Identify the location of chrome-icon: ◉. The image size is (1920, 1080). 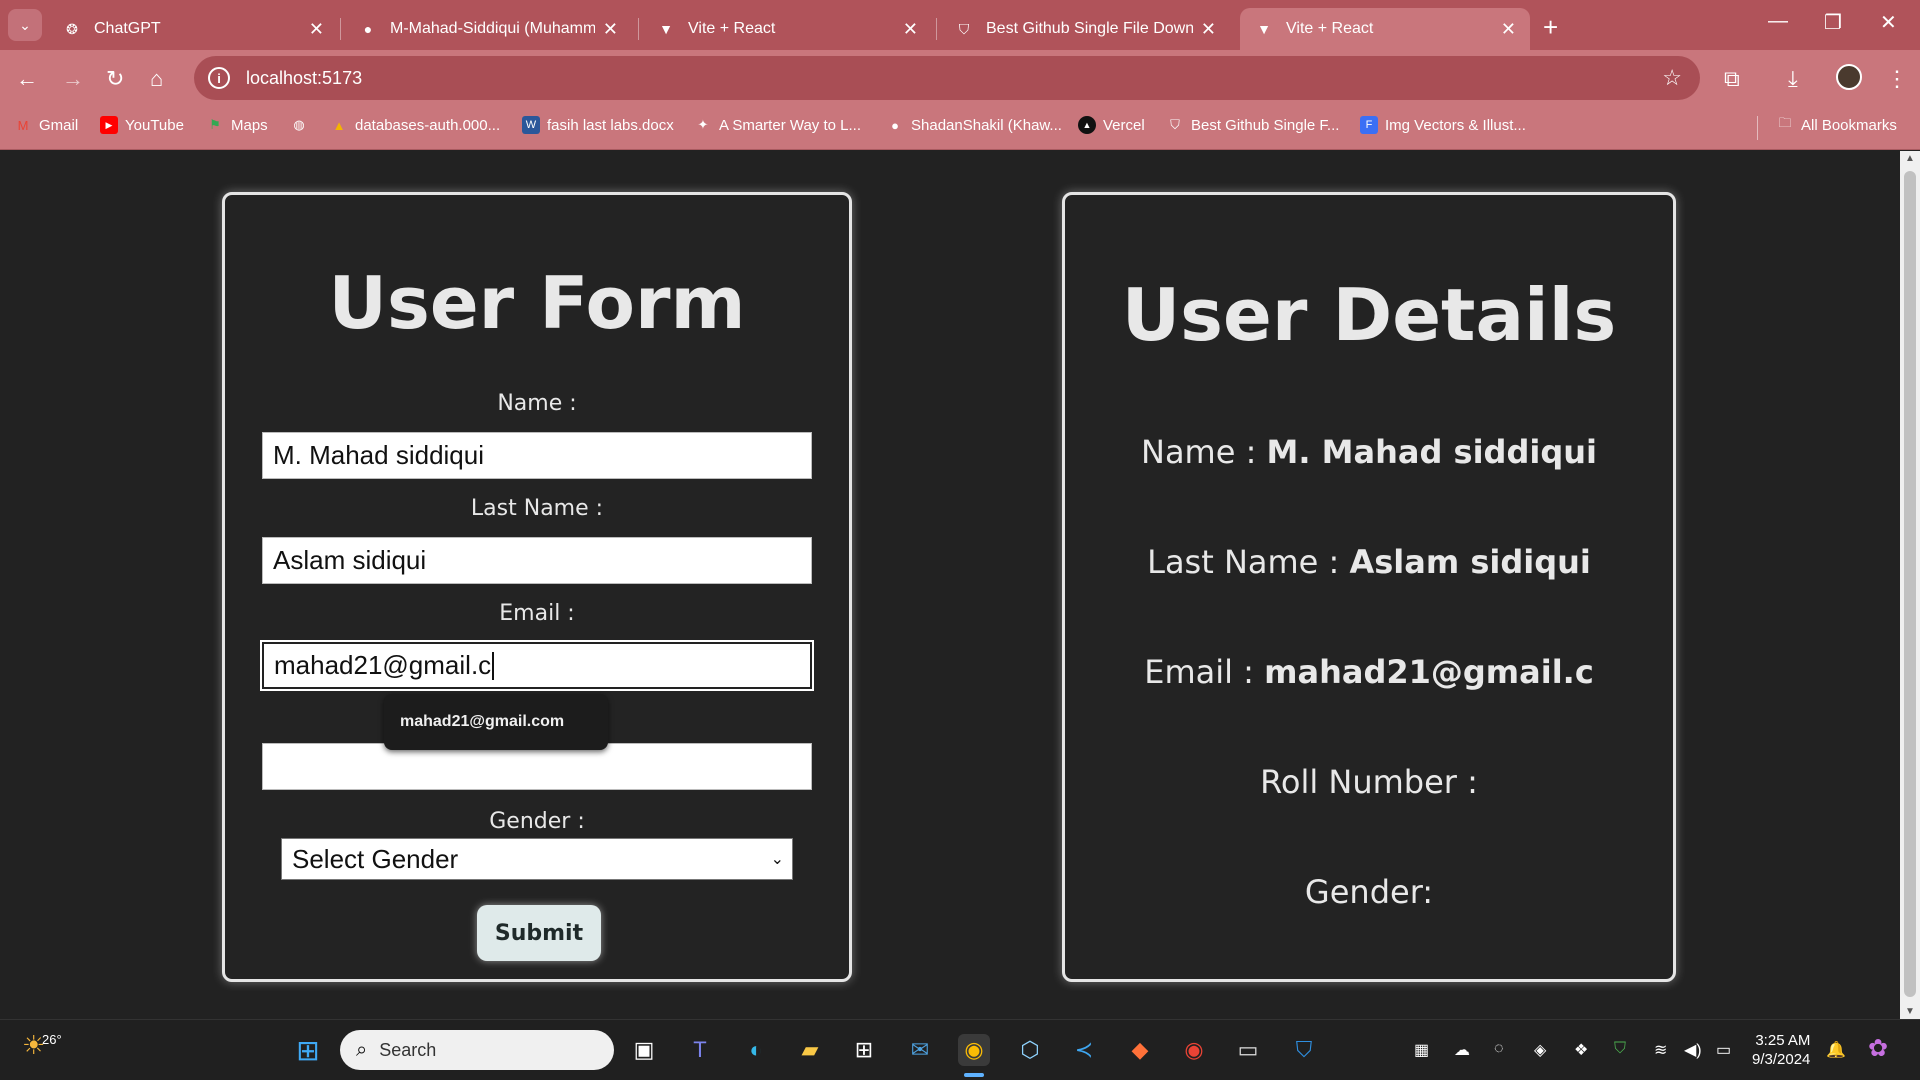
(974, 1050).